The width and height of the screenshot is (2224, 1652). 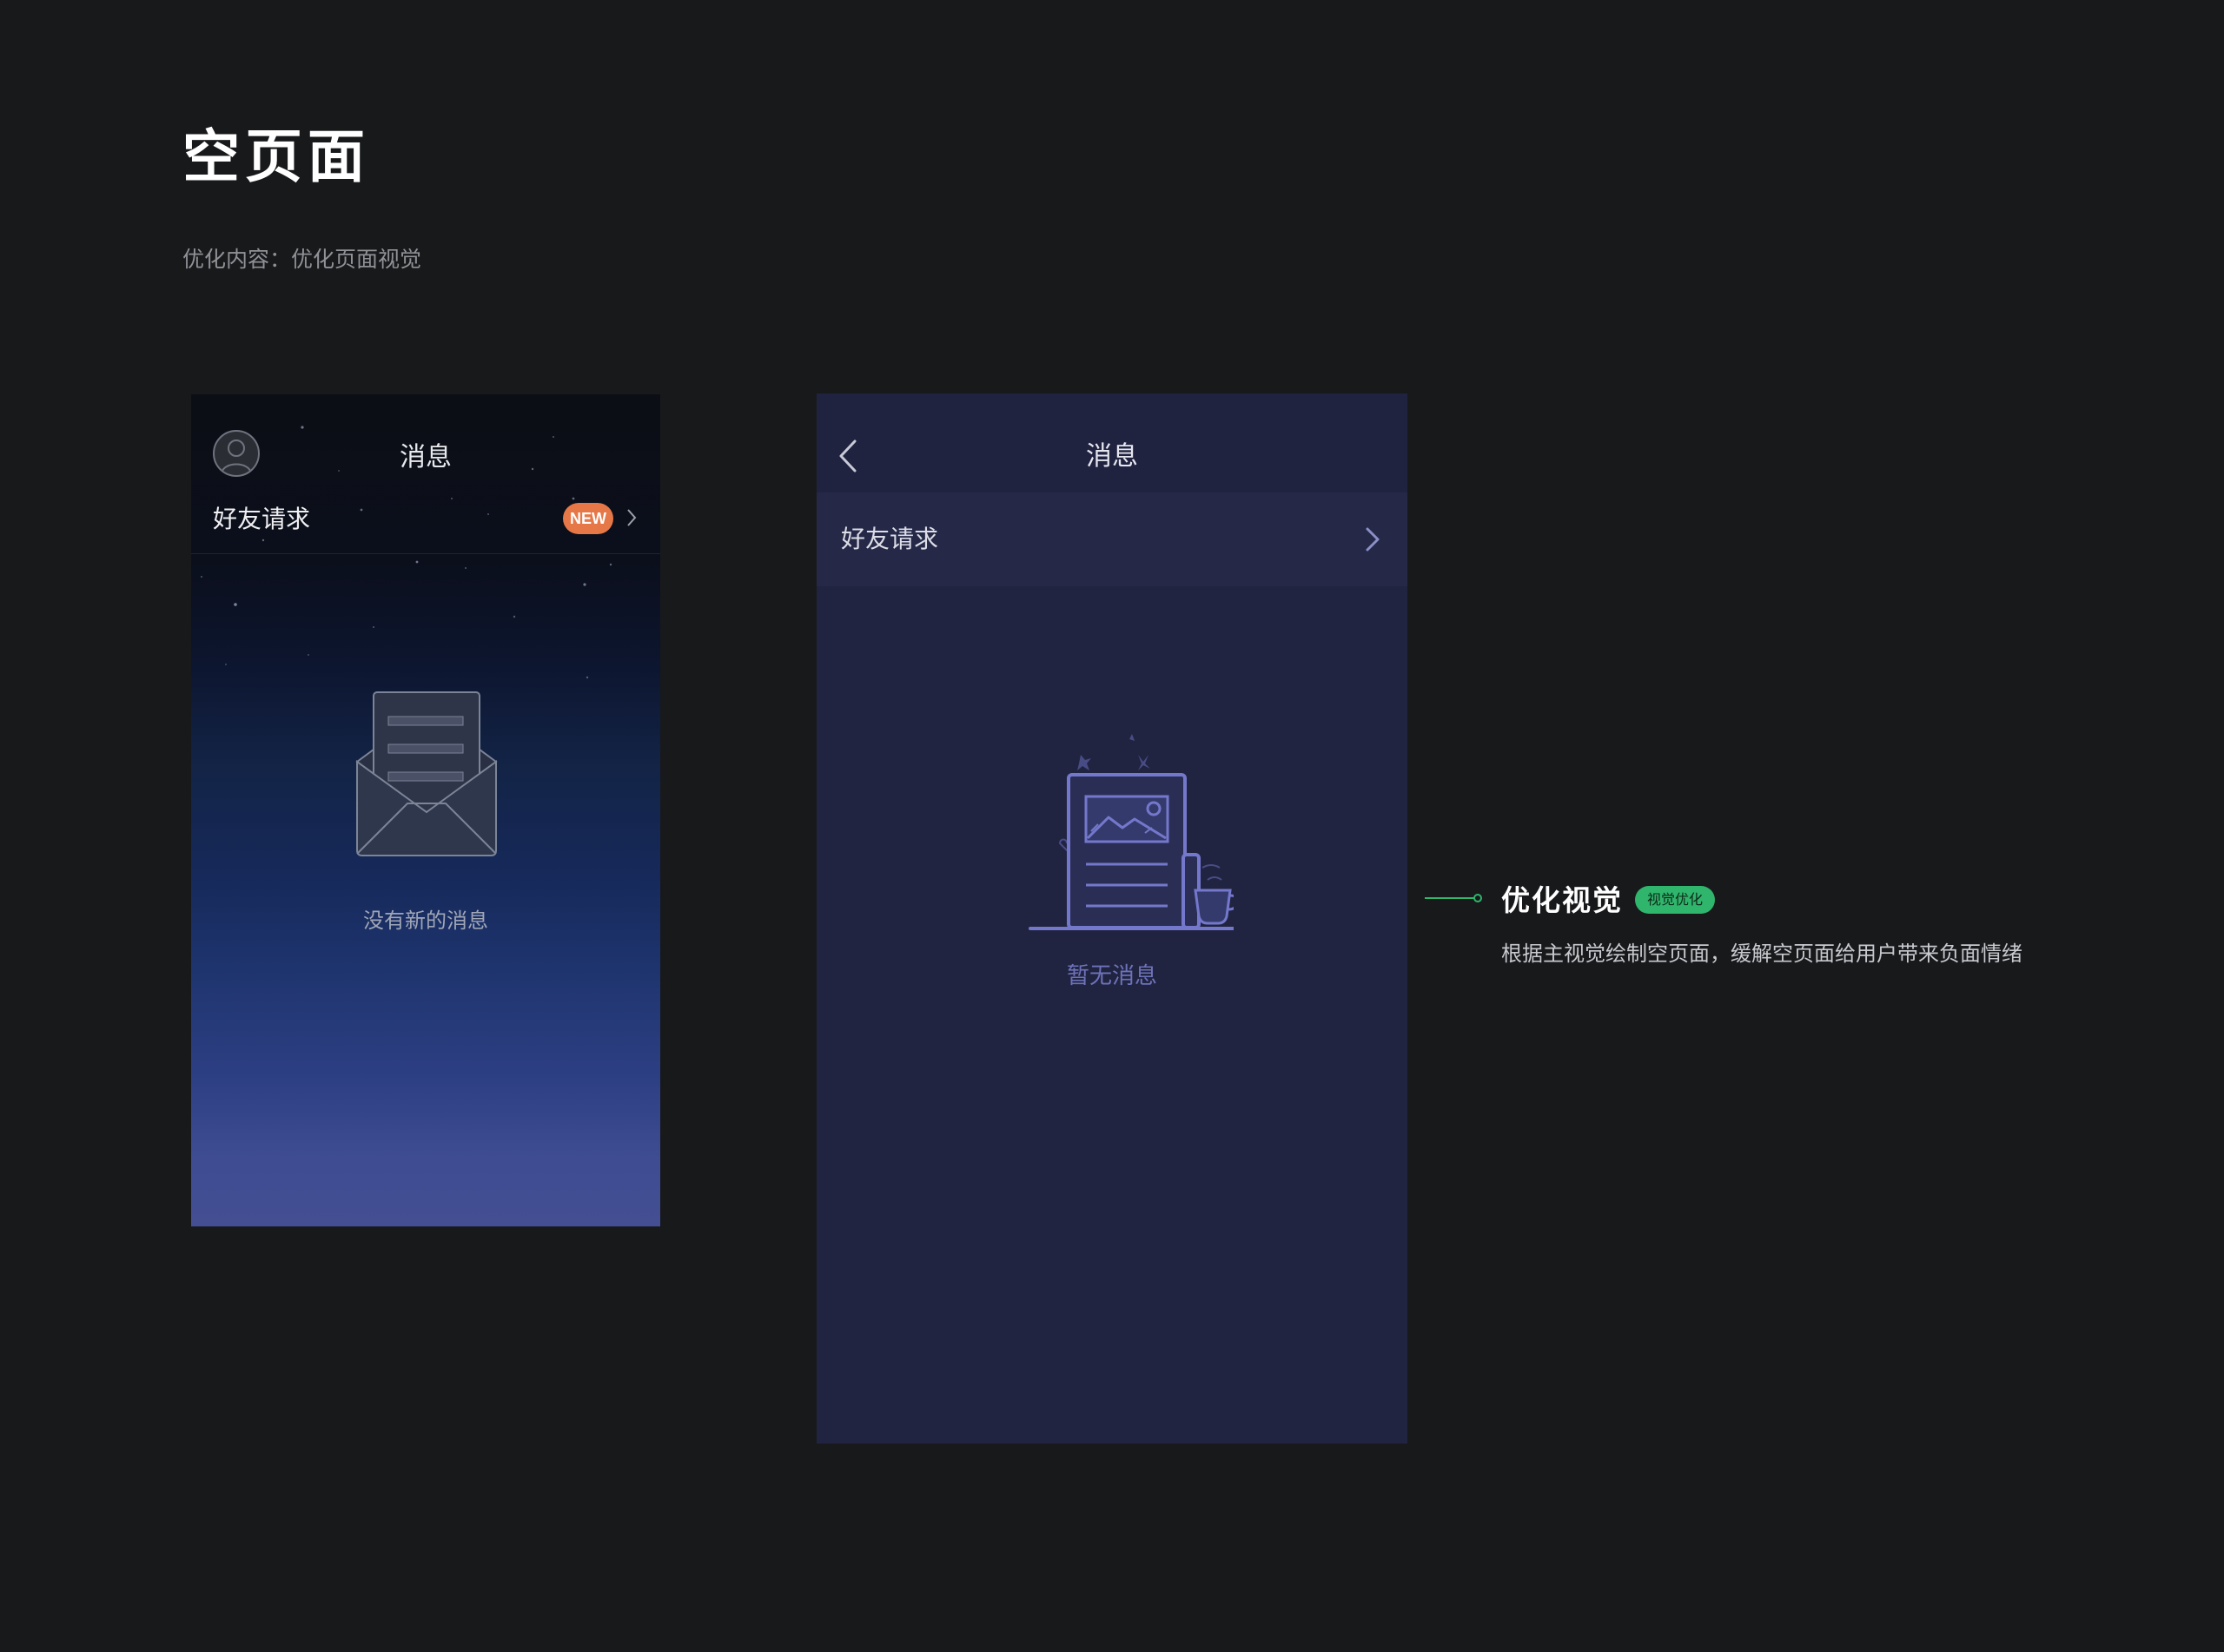 I want to click on annotation-description: 根据主视觉绘制空页面，缓解空页面给用户带来负面情绪, so click(x=1761, y=954).